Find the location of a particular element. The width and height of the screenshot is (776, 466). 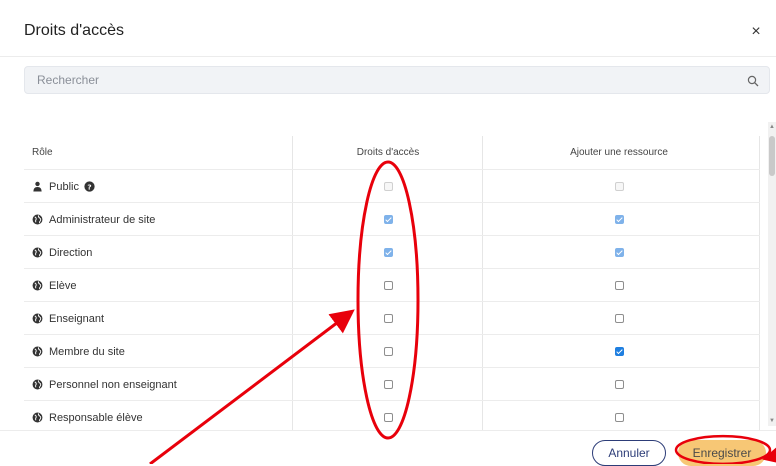

table-row: Membre du site is located at coordinates (392, 350).